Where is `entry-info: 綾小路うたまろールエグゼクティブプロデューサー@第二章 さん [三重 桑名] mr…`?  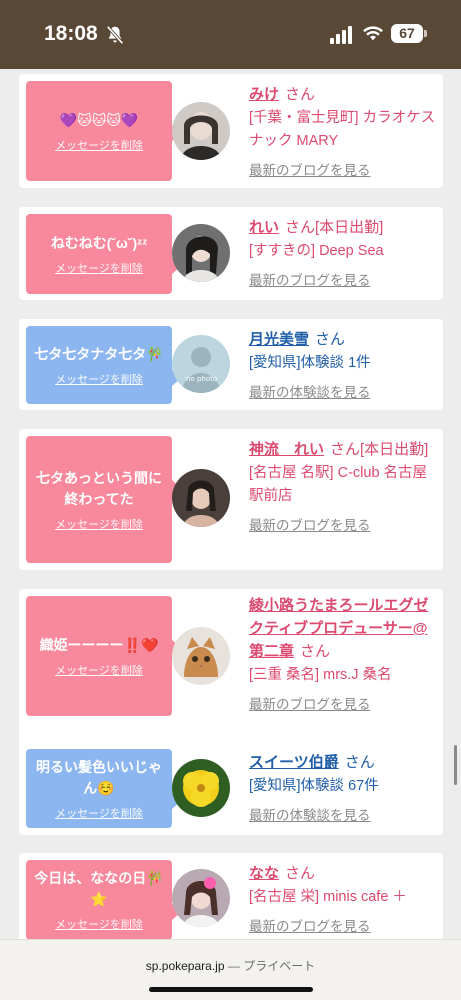 entry-info: 綾小路うたまろールエグゼクティブプロデューサー@第二章 さん [三重 桑名] mr… is located at coordinates (344, 654).